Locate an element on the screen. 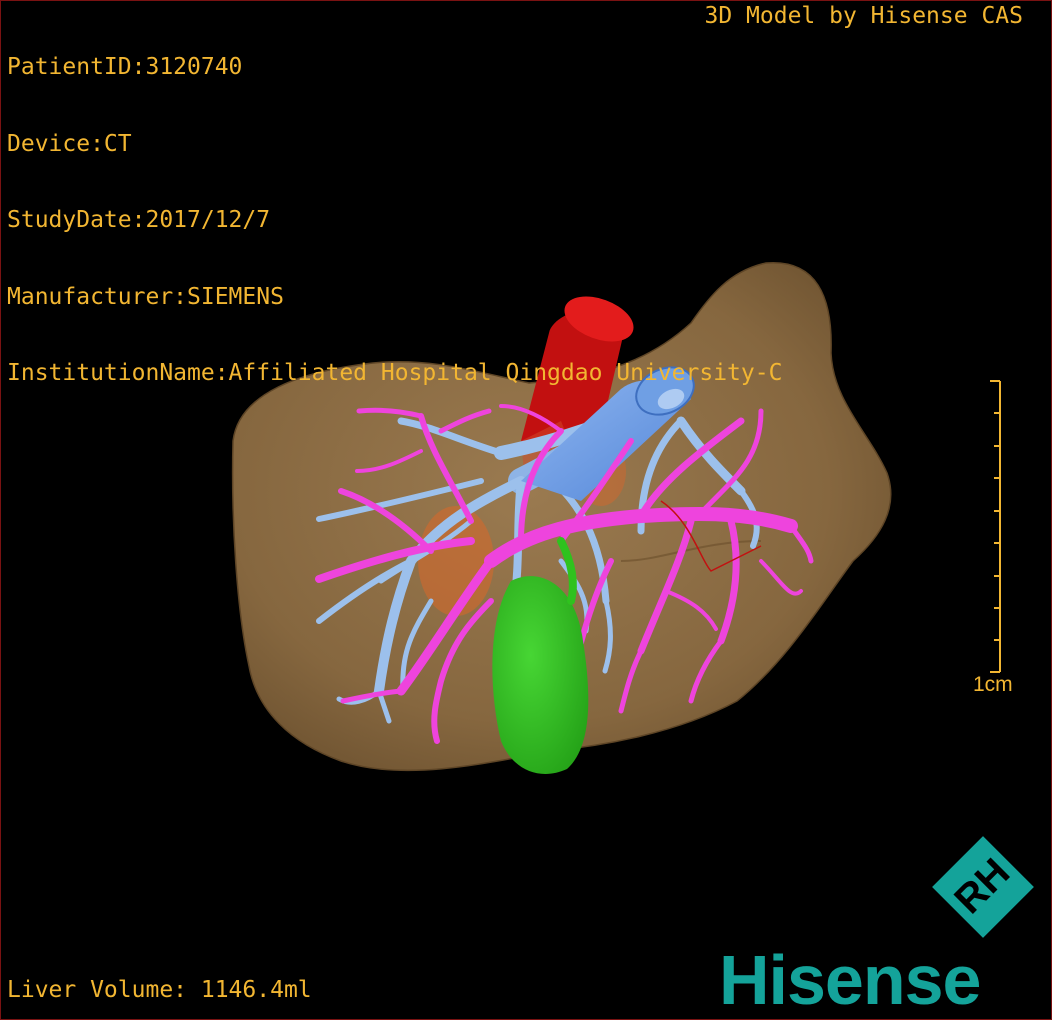 This screenshot has width=1052, height=1020. liver-volume: Liver Volume: 1146.4ml is located at coordinates (159, 990).